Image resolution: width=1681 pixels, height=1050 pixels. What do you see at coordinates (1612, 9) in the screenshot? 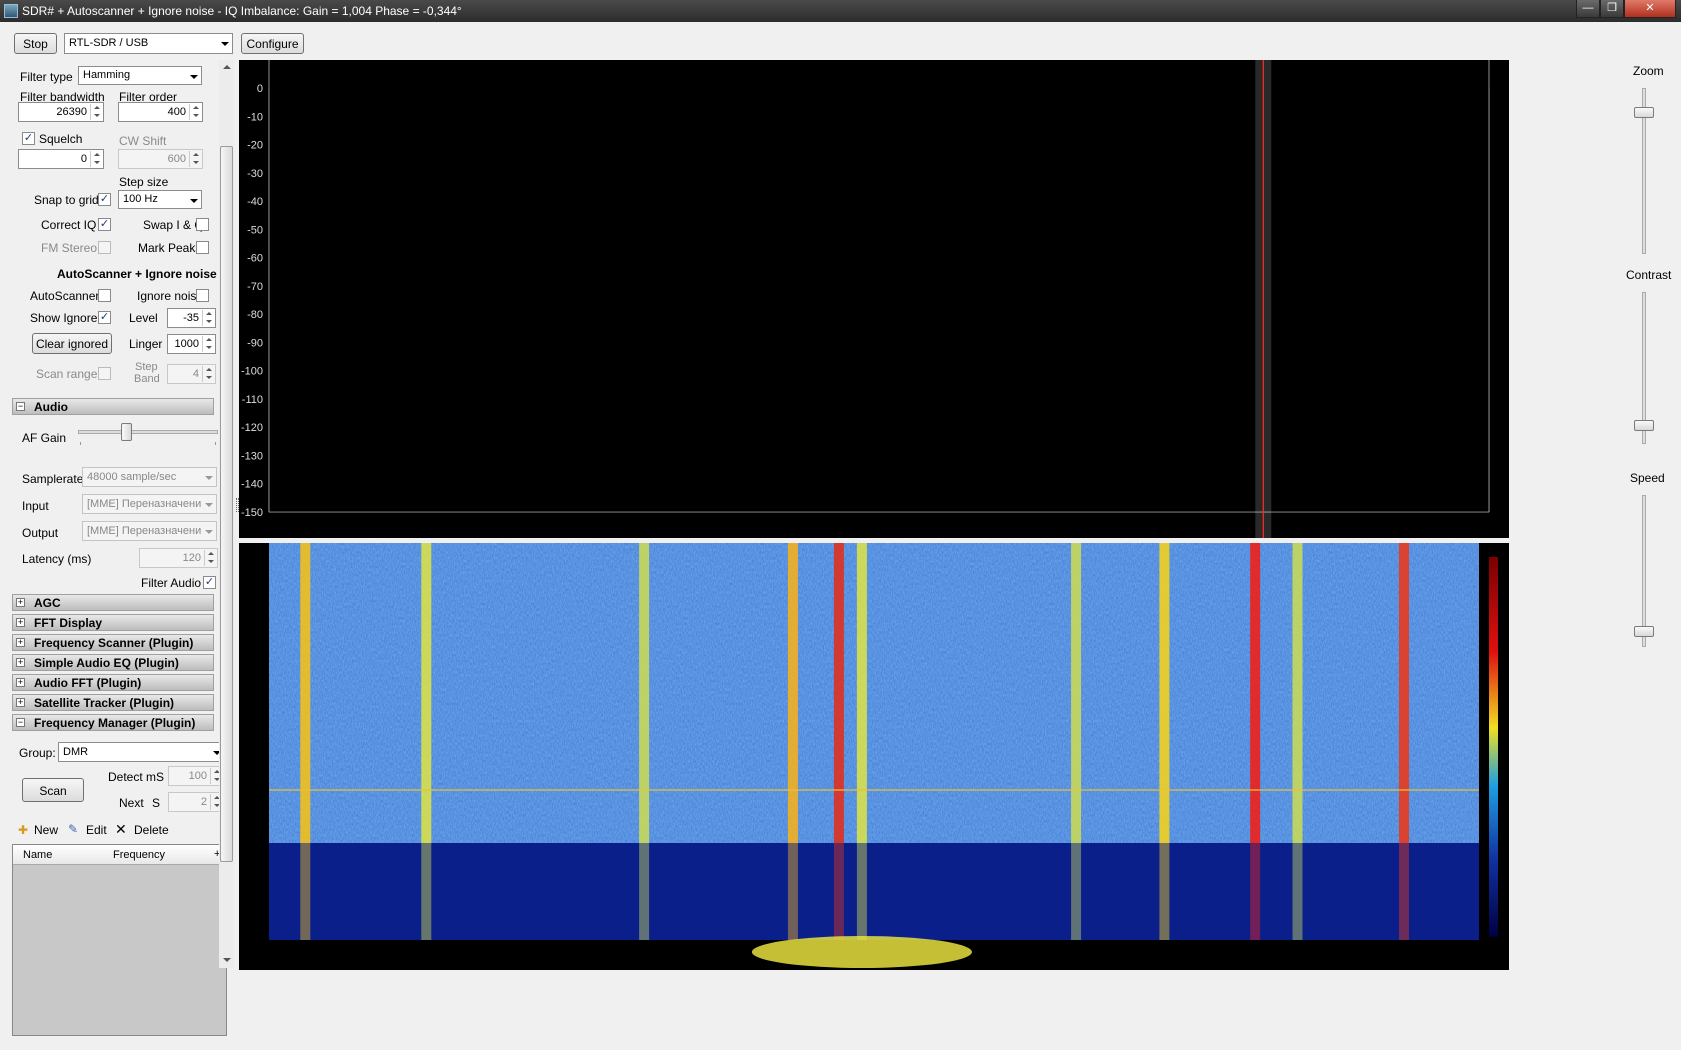
I see `maximize-button: ❐` at bounding box center [1612, 9].